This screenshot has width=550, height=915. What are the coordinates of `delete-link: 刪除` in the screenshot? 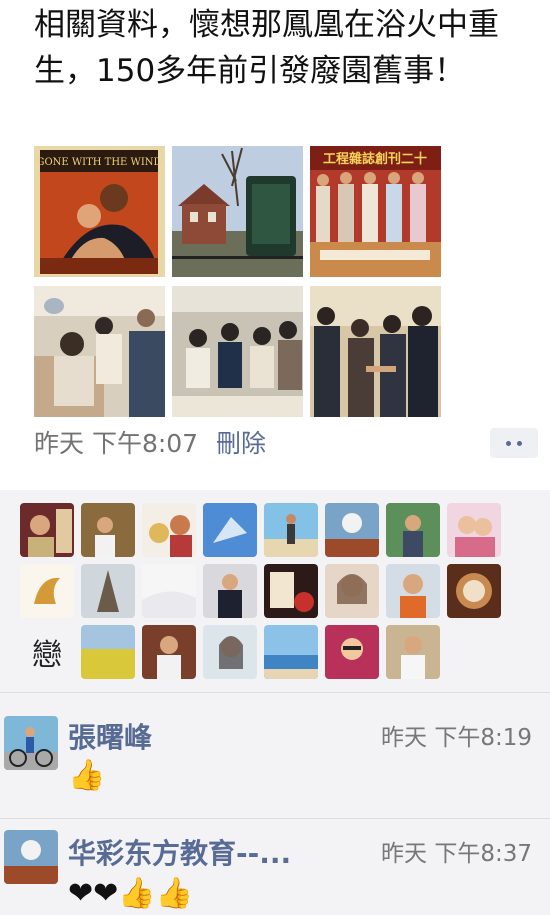 It's located at (241, 443).